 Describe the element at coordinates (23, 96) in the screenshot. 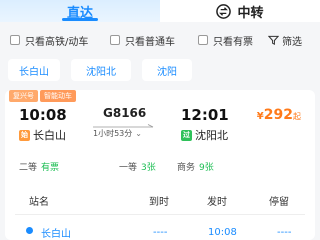

I see `train-type-badge: 复兴号` at that location.